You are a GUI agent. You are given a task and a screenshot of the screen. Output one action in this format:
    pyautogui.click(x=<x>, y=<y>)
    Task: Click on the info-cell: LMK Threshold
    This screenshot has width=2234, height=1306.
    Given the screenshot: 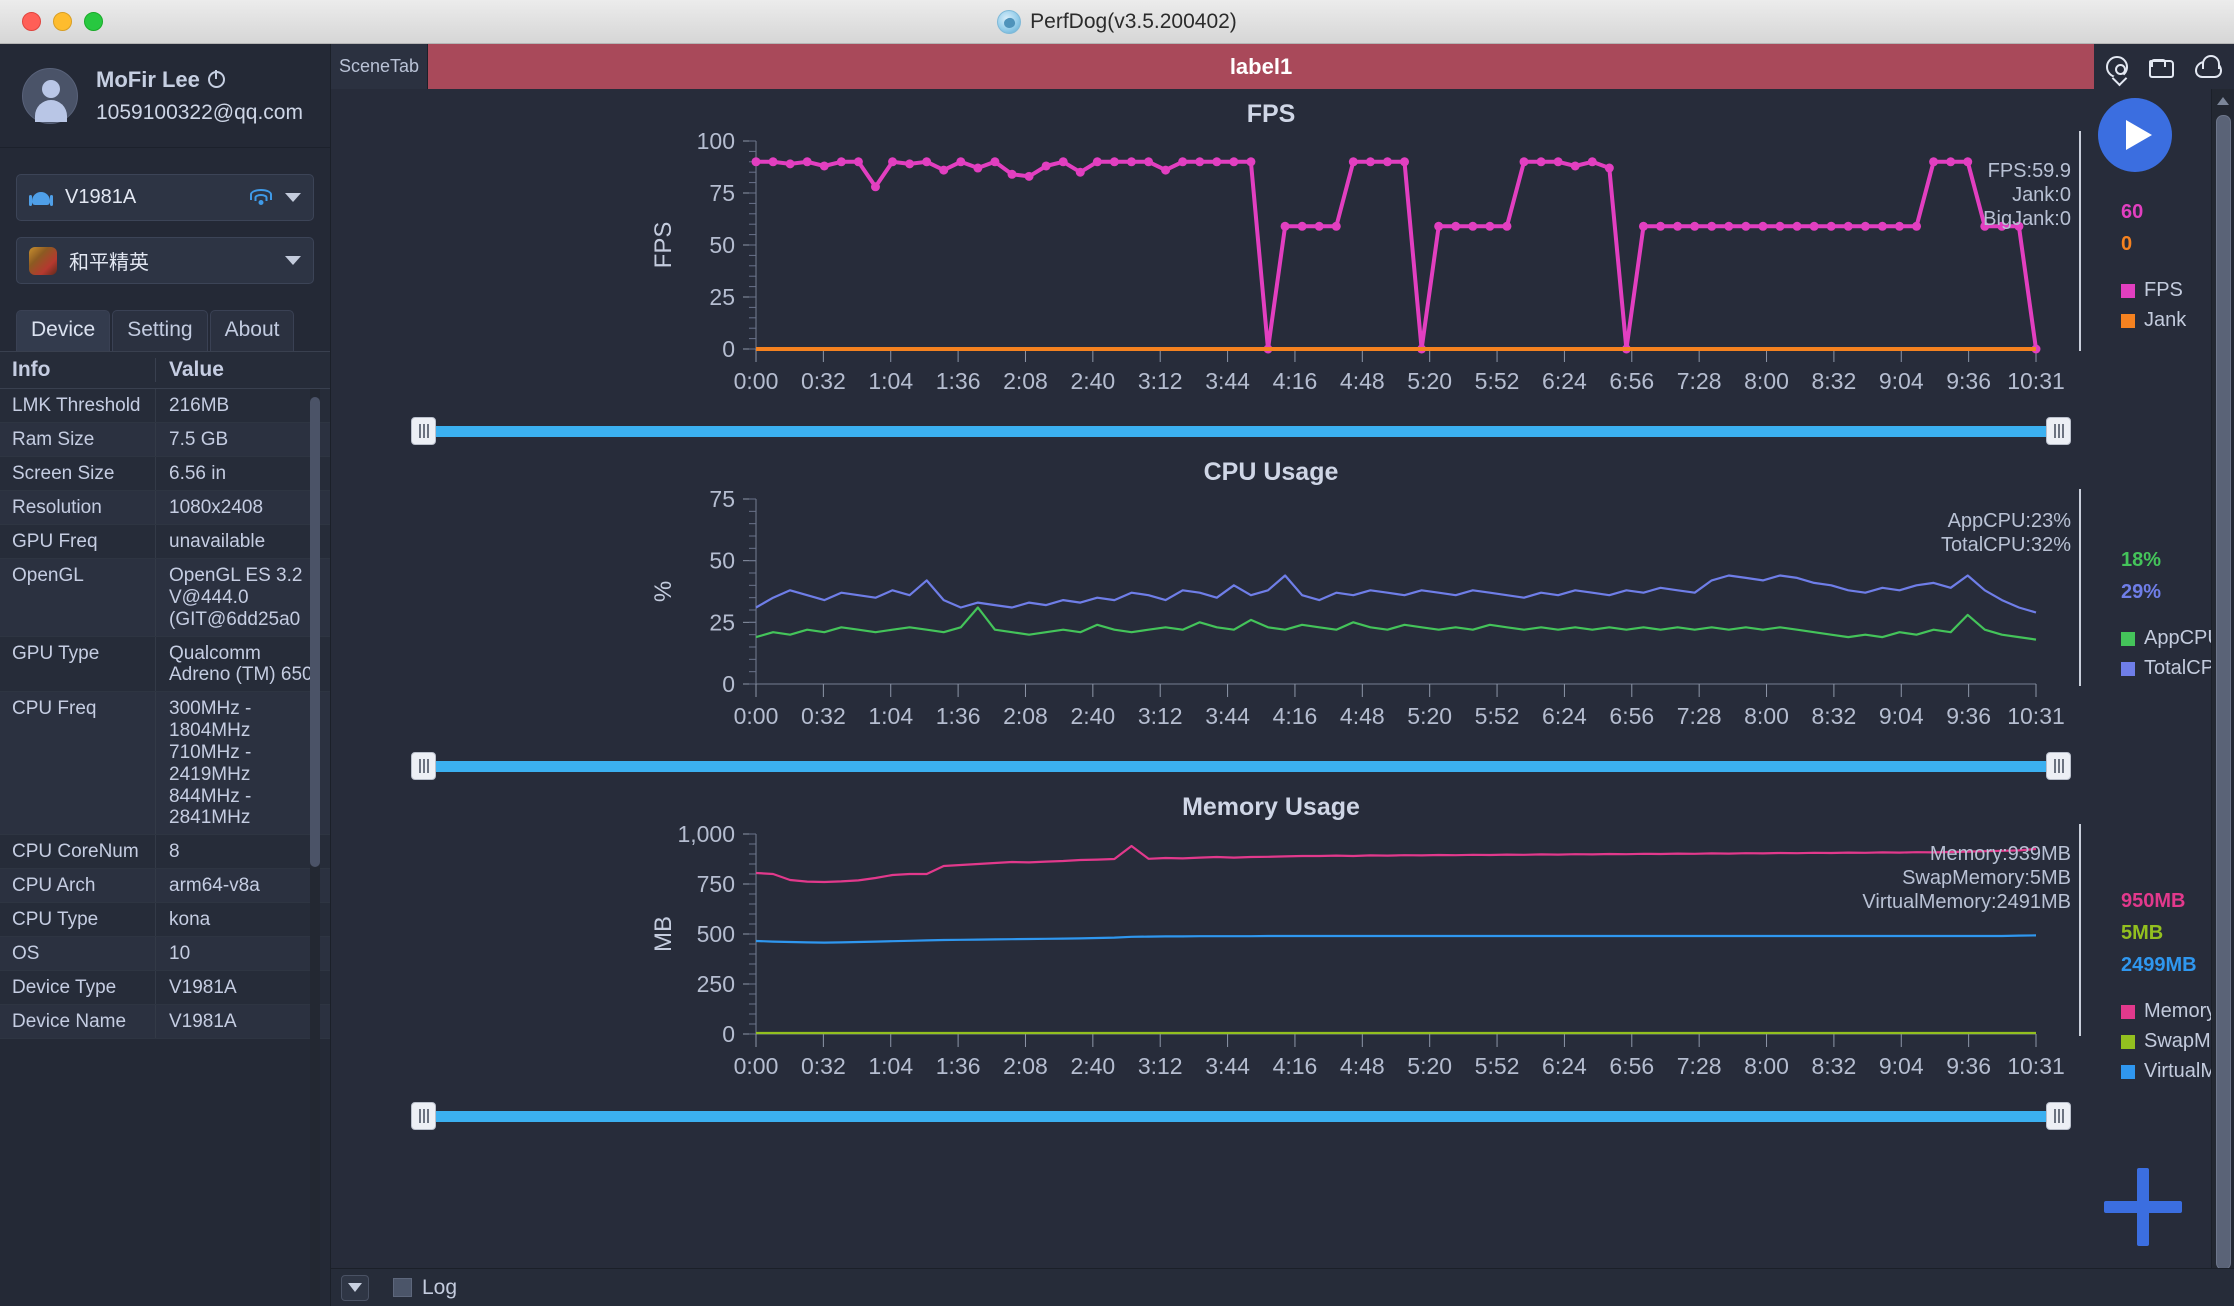 What is the action you would take?
    pyautogui.click(x=76, y=405)
    